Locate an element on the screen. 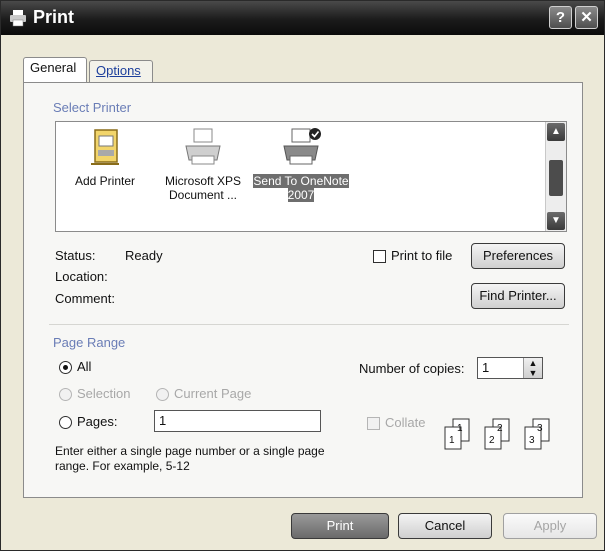 The height and width of the screenshot is (551, 605). all-radio is located at coordinates (65, 367).